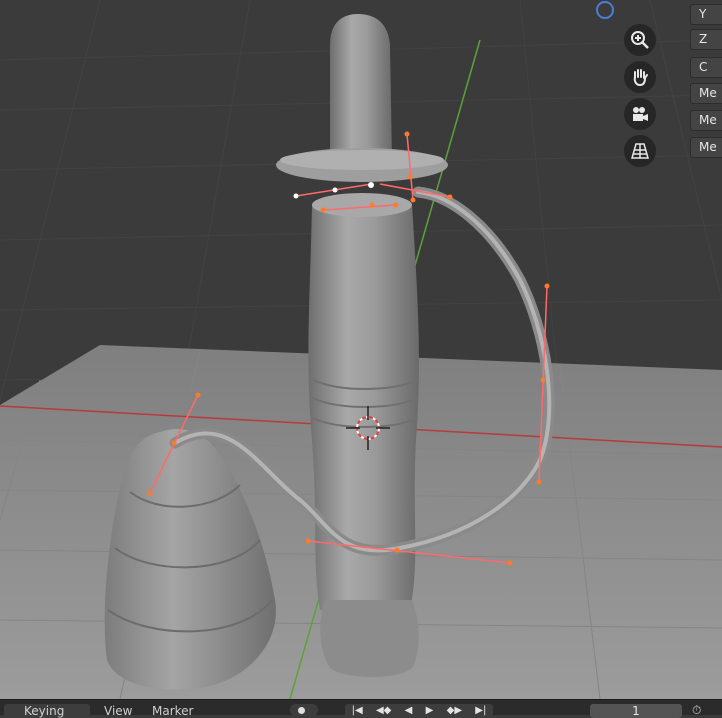 The height and width of the screenshot is (718, 722). Describe the element at coordinates (605, 10) in the screenshot. I see `view-axis-indicator` at that location.